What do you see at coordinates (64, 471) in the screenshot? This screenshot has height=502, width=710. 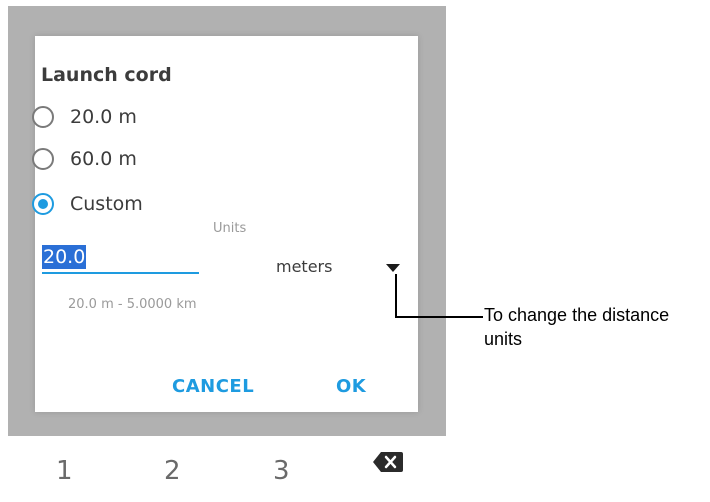 I see `key-1: 1` at bounding box center [64, 471].